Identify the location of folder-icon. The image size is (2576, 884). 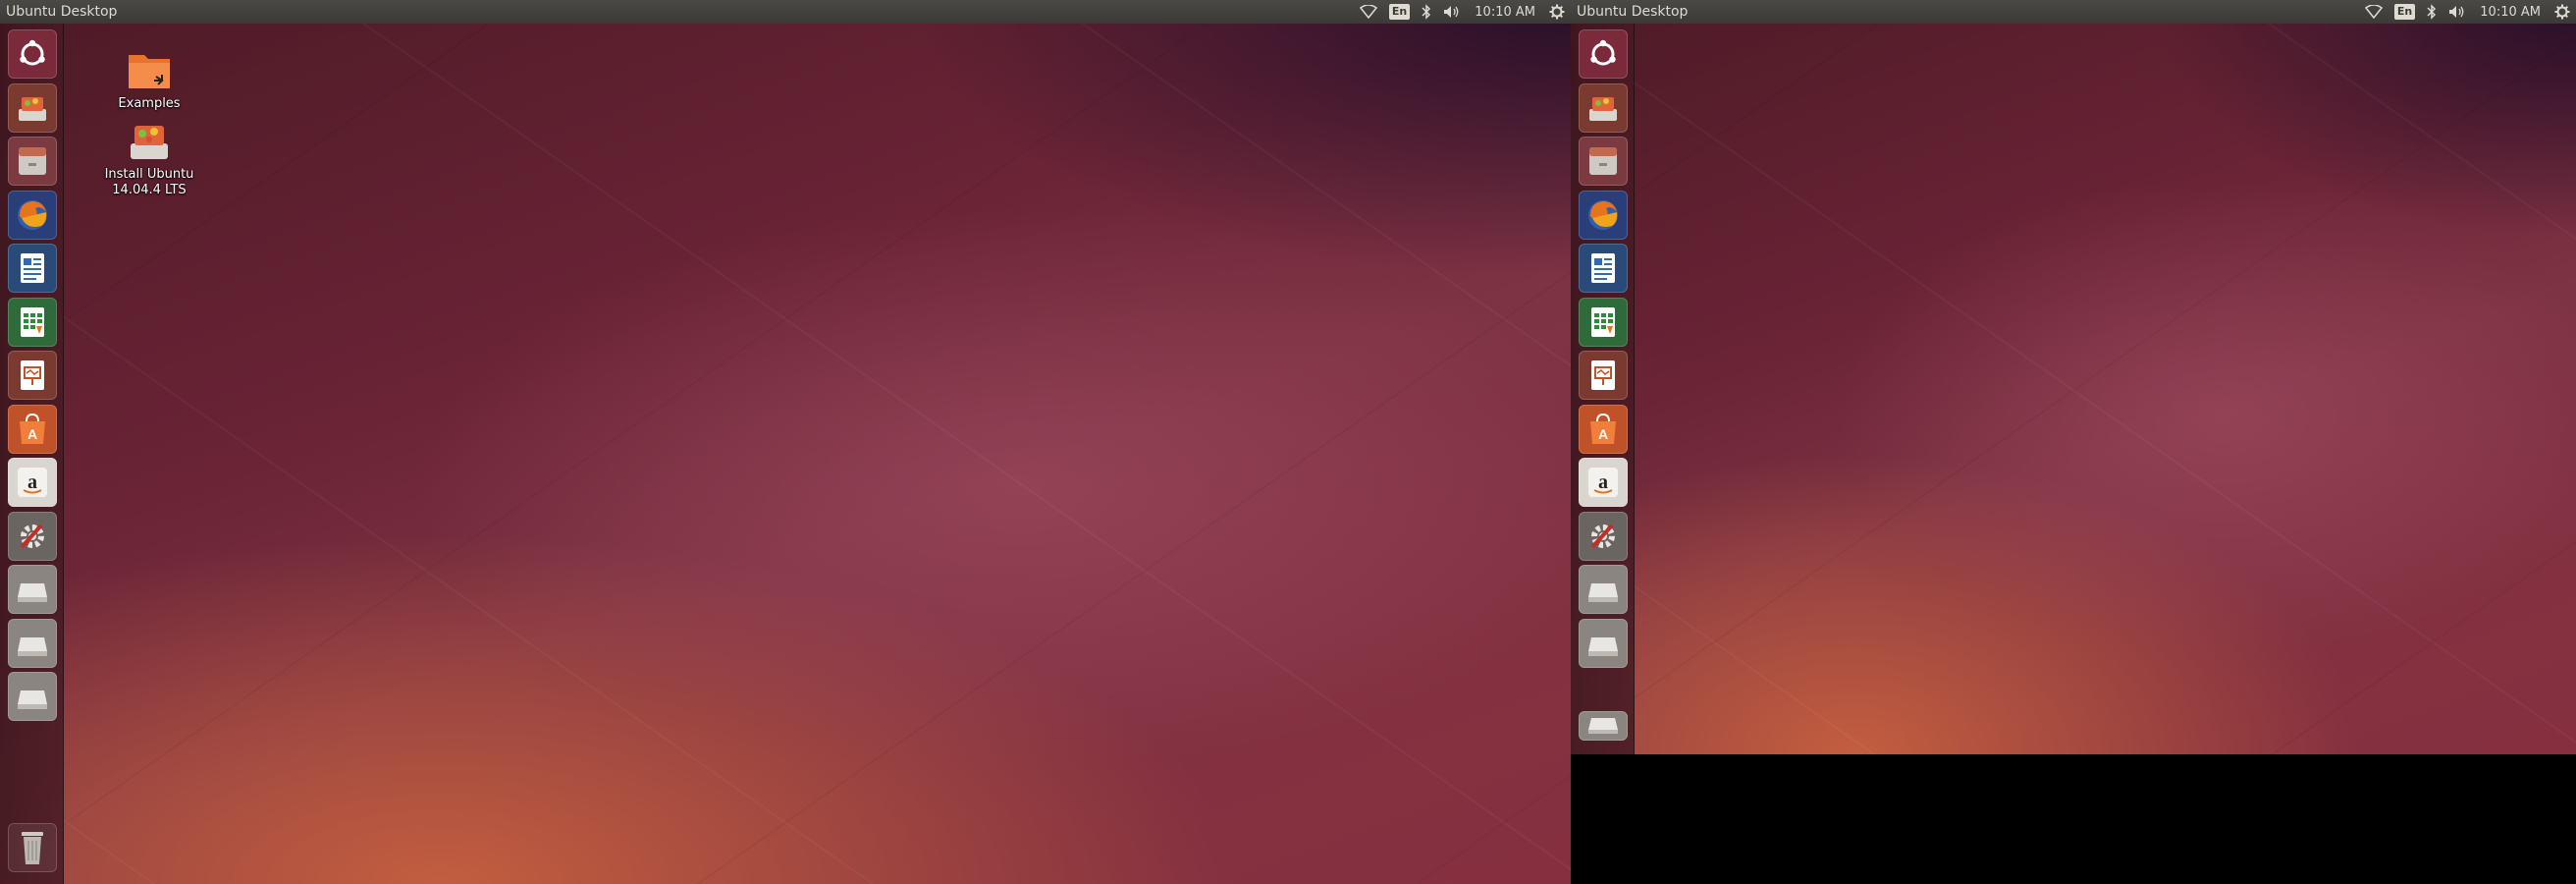
(149, 71).